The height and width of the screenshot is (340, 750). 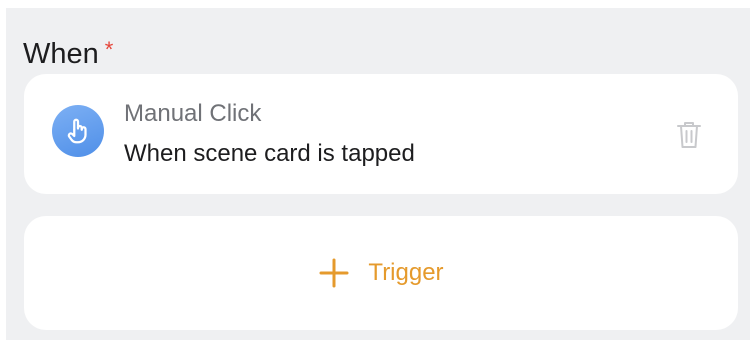 I want to click on add-trigger-label: Trigger, so click(x=406, y=272).